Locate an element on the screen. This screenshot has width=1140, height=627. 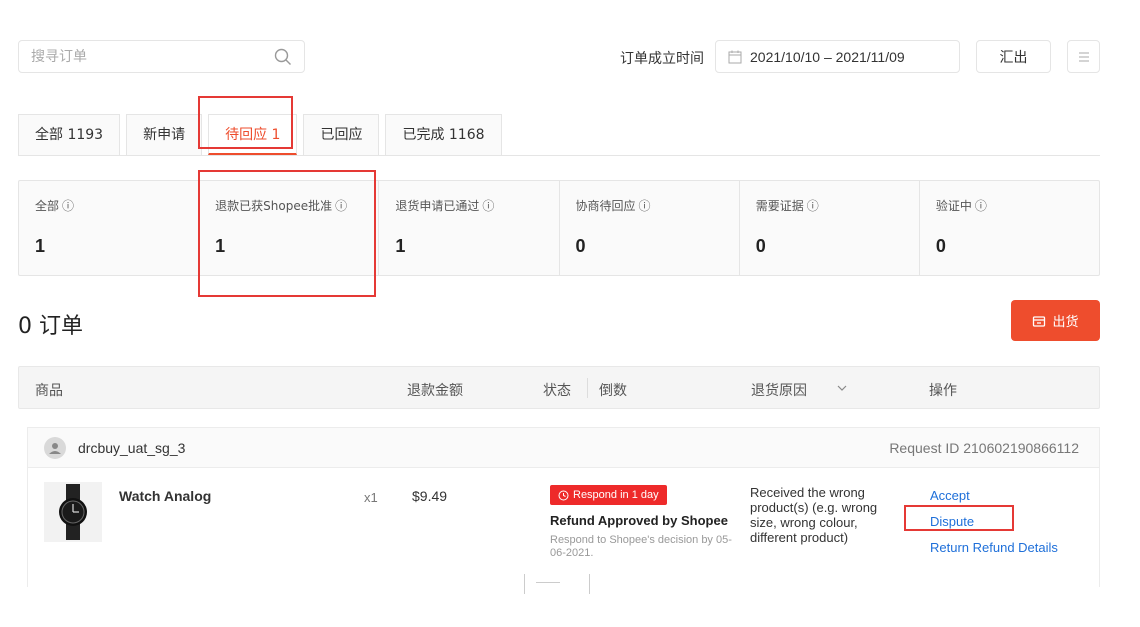
date-range-value: 2021/10/10 – 2021/11/09 is located at coordinates (827, 56).